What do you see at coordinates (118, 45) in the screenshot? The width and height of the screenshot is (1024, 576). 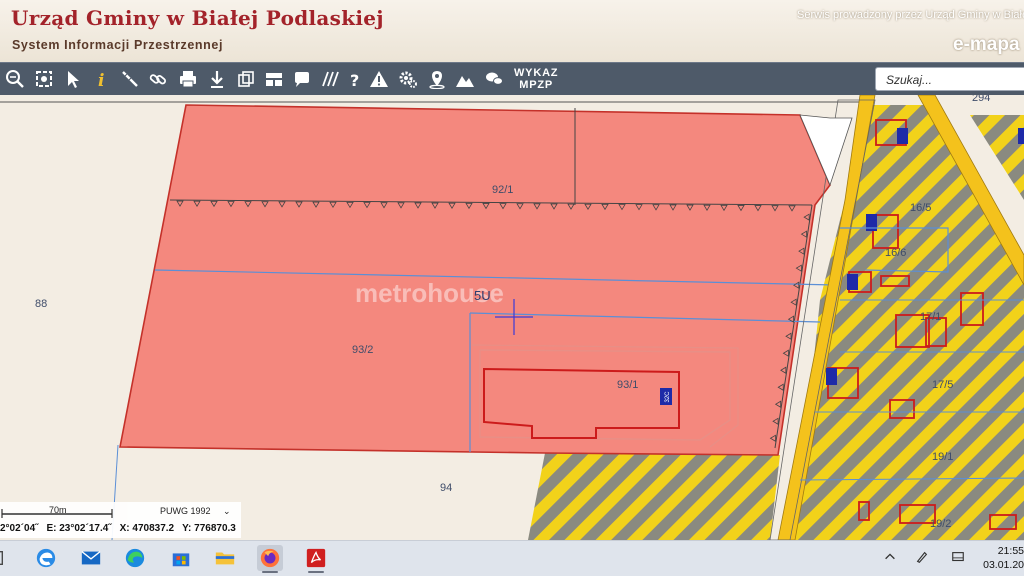 I see `page-subtitle: System Informacji Przestrzennej` at bounding box center [118, 45].